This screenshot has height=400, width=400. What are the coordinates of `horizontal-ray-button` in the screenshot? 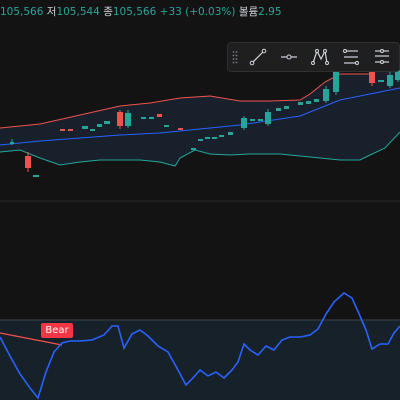 It's located at (288, 57).